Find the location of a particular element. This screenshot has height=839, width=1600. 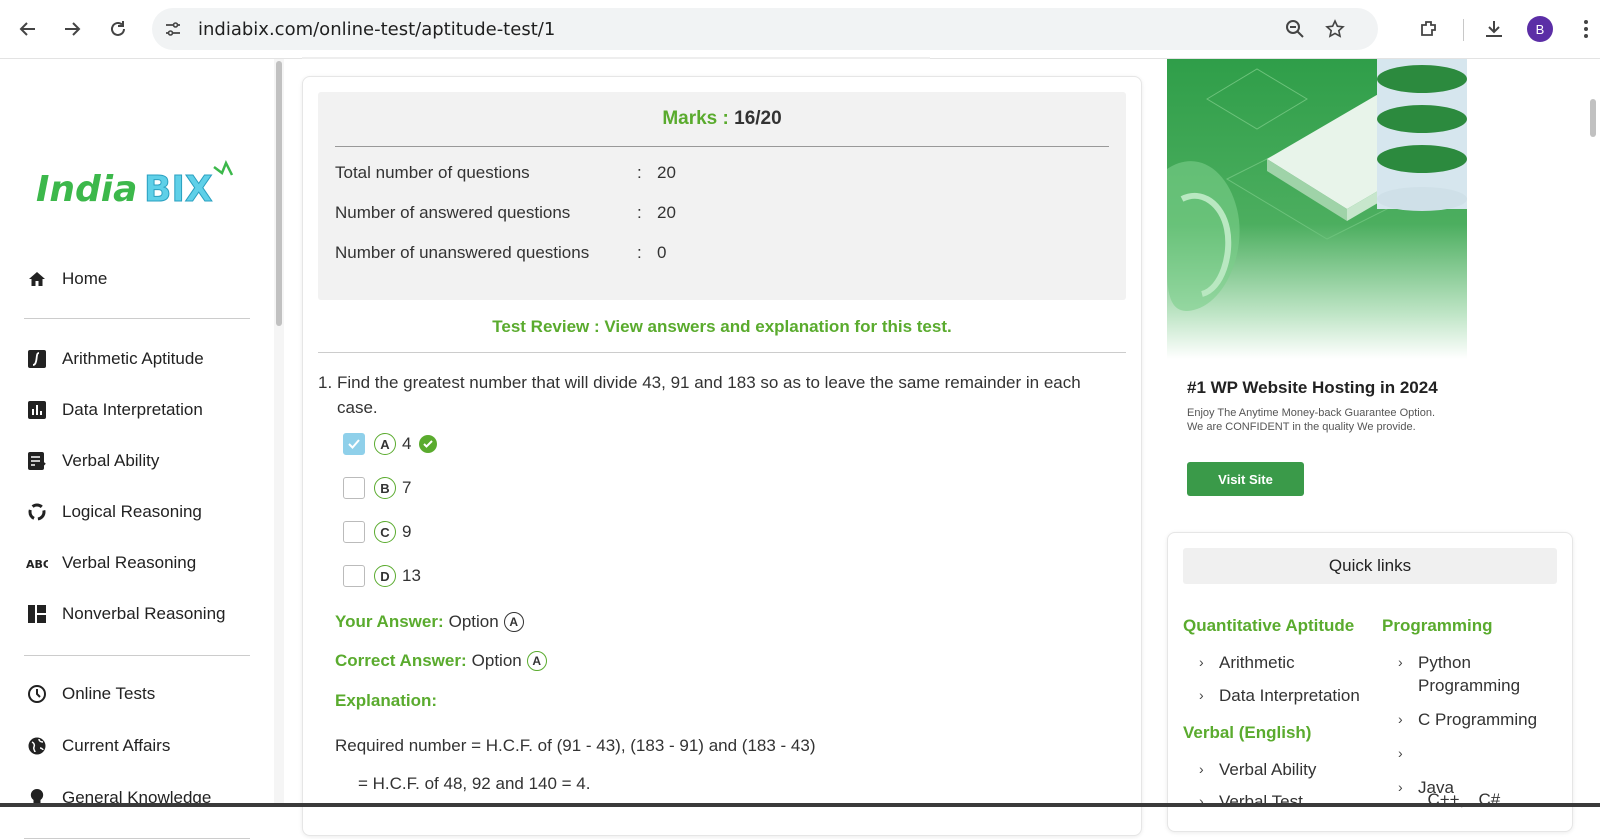

clock-icon is located at coordinates (37, 694).